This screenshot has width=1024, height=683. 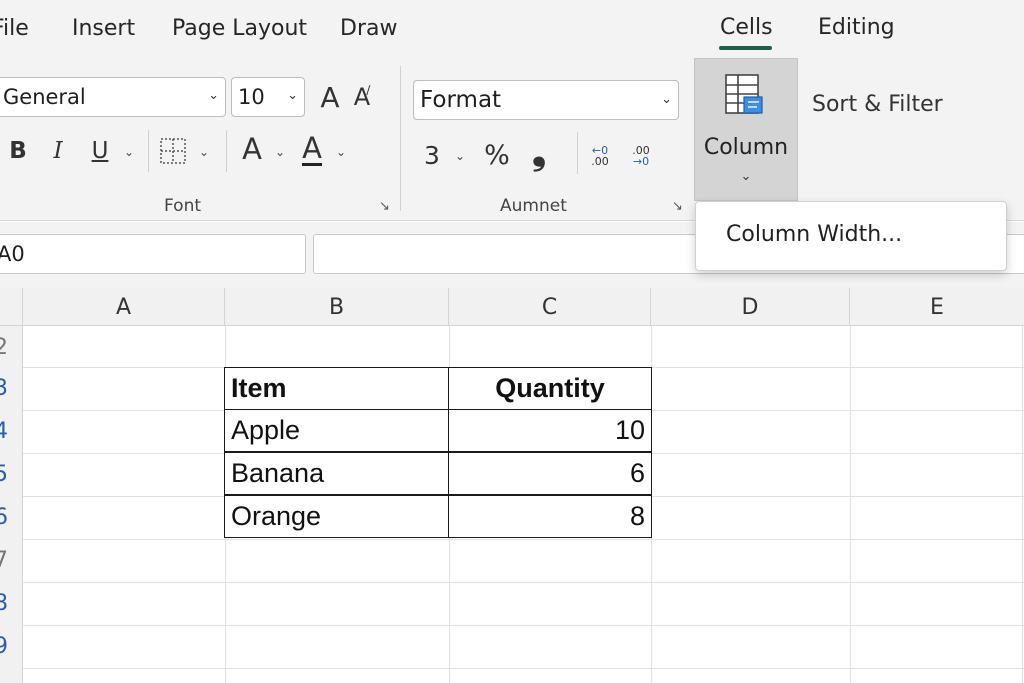 I want to click on highlight-button: A, so click(x=312, y=149).